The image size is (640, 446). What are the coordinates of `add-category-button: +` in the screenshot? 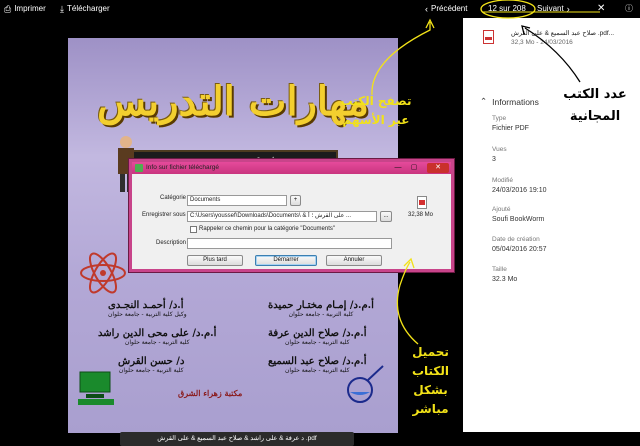 It's located at (295, 200).